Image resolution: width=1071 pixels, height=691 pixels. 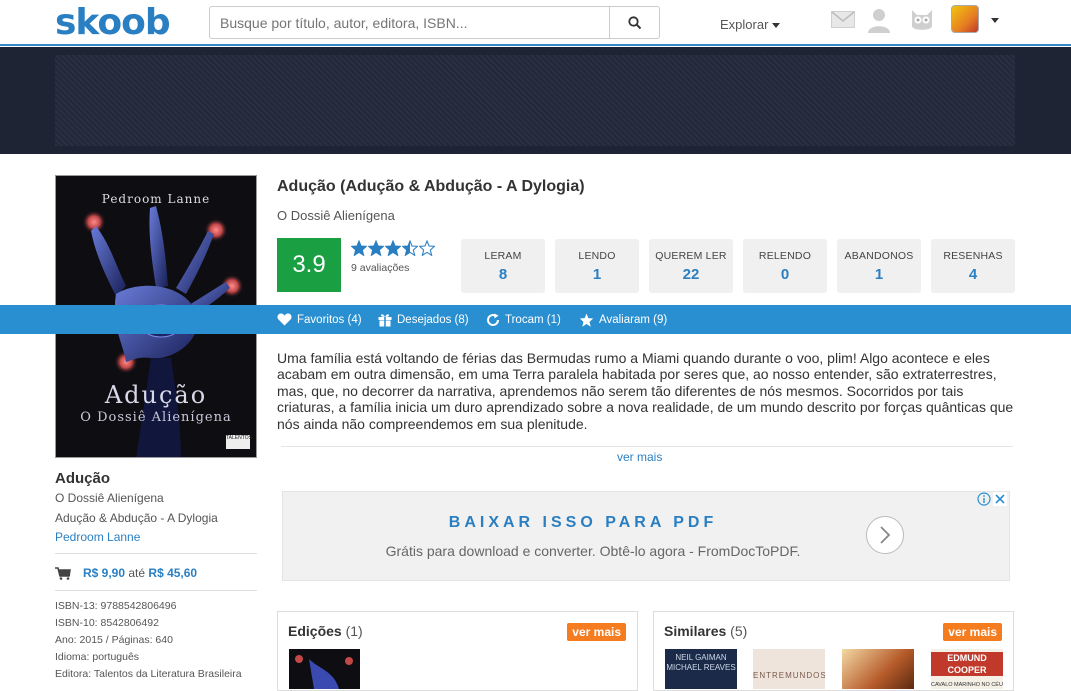 I want to click on skoob-logo: skoob, so click(x=113, y=22).